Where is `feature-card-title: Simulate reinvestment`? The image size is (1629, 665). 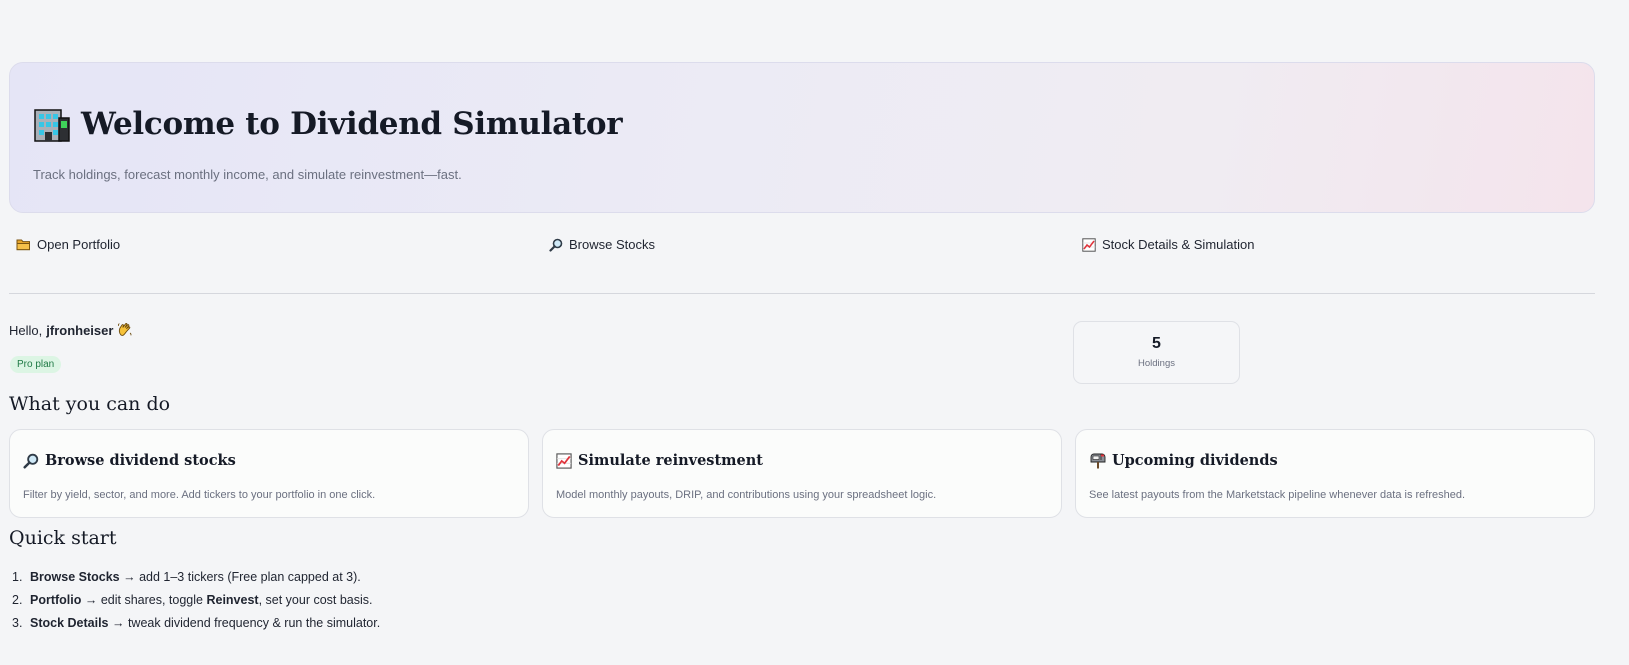
feature-card-title: Simulate reinvestment is located at coordinates (659, 460).